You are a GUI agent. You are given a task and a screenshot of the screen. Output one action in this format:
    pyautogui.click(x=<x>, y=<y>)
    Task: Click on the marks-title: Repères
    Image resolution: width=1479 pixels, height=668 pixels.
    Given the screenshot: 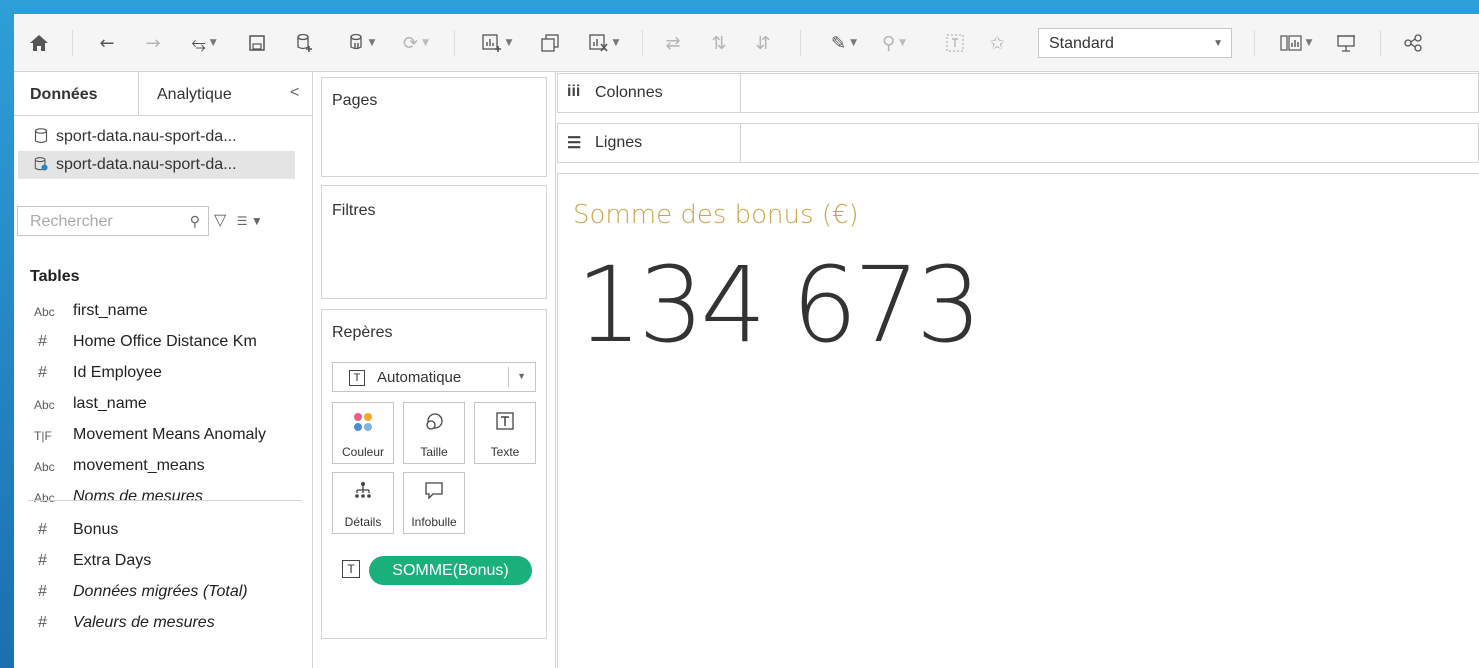 What is the action you would take?
    pyautogui.click(x=362, y=332)
    